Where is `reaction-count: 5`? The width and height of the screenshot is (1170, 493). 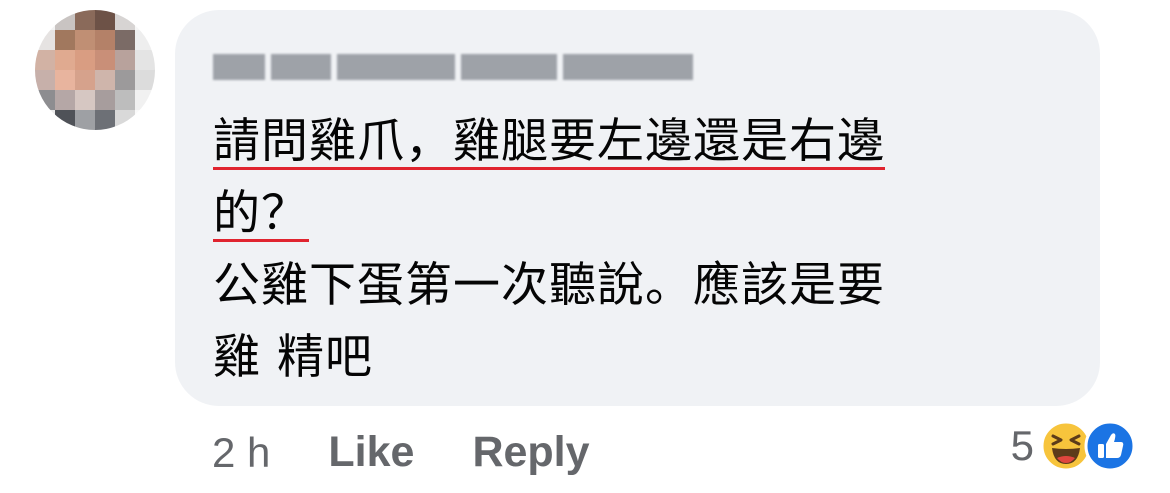
reaction-count: 5 is located at coordinates (1022, 445).